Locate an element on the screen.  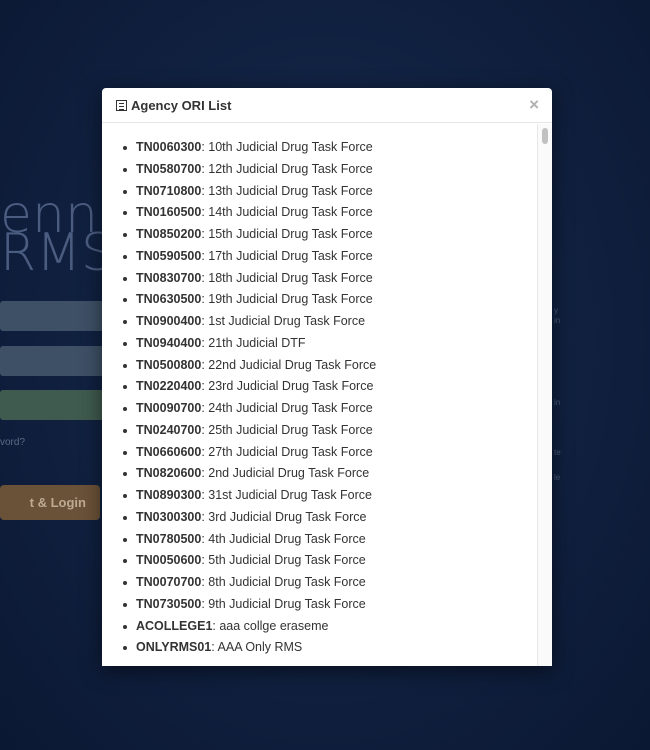
agency-list-item: TN0060300: 10th Judicial Drug Task Force is located at coordinates (337, 148).